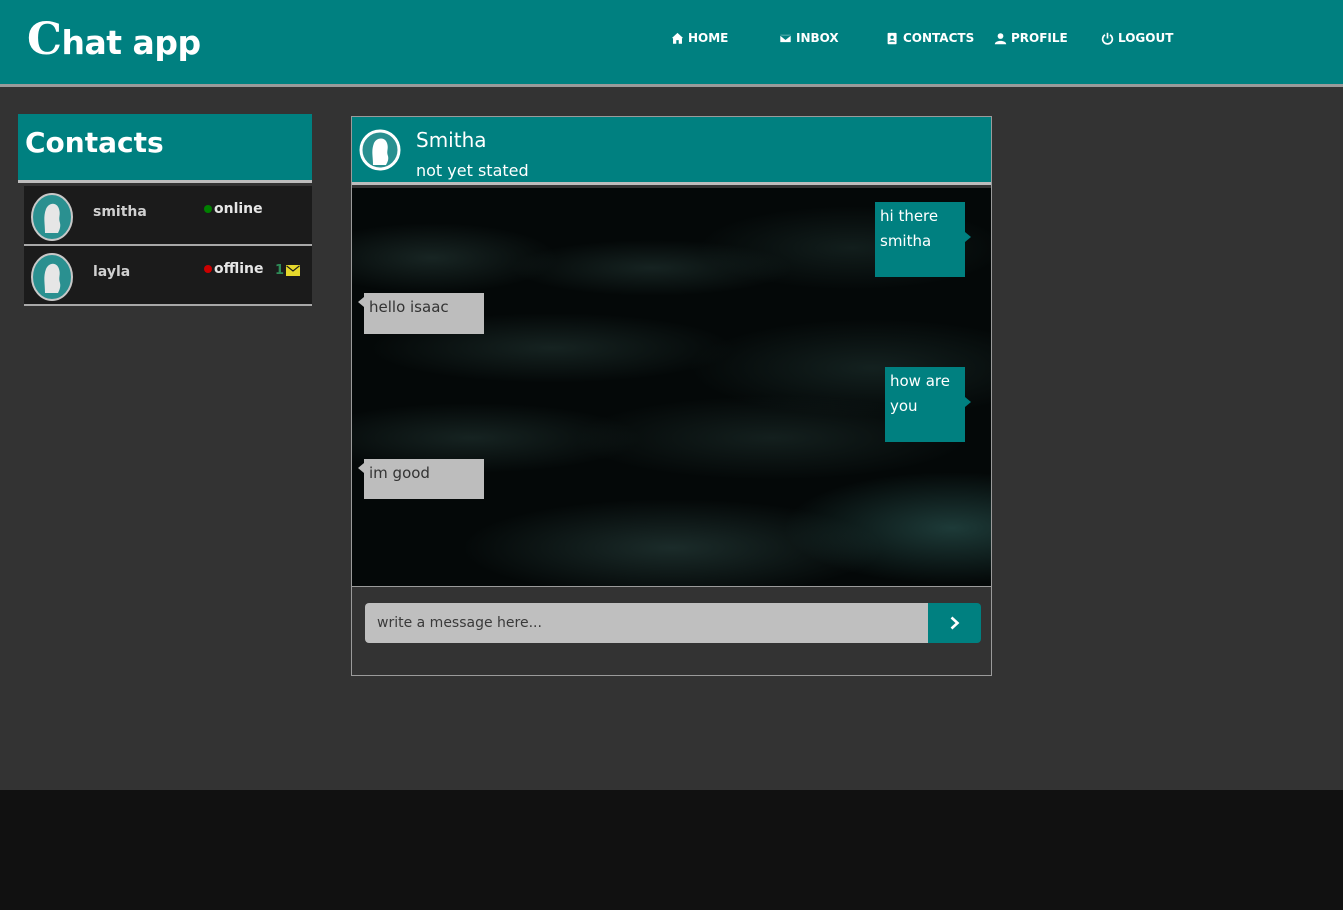  I want to click on contact-item-layla: layla offline 1, so click(168, 276).